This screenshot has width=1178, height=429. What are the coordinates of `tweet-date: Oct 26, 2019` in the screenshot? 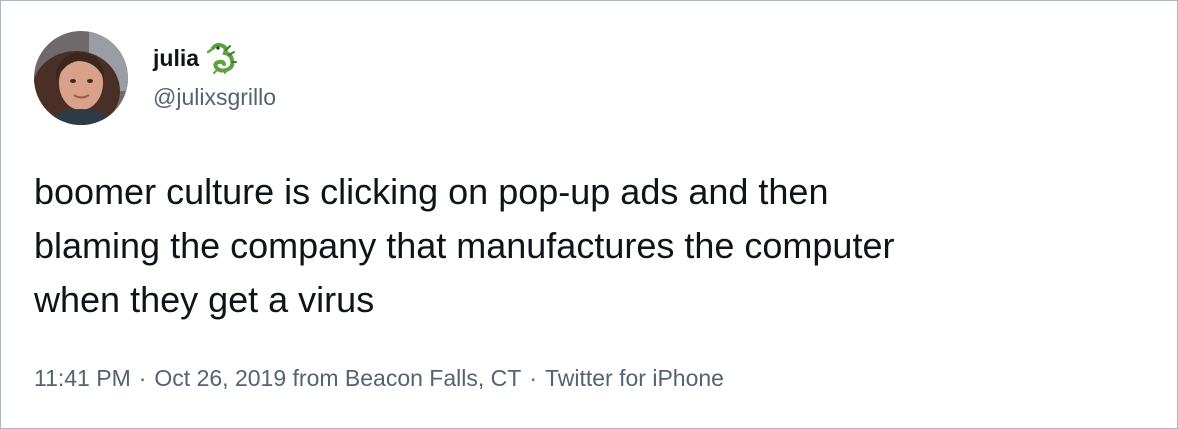 It's located at (220, 378).